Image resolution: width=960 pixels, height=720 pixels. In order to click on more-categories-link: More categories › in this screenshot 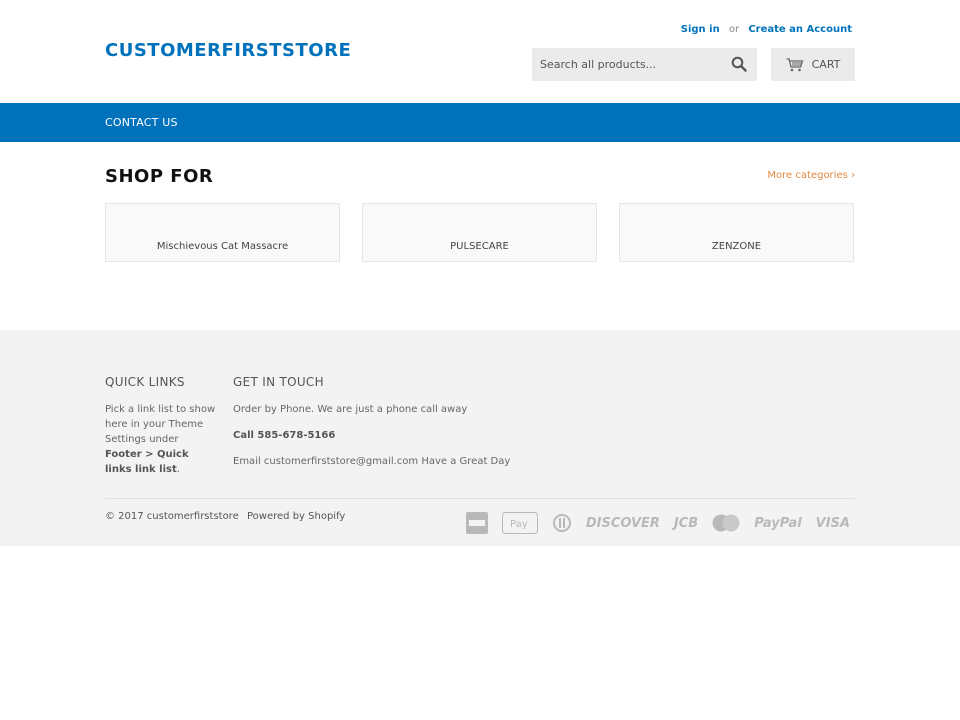, I will do `click(811, 175)`.